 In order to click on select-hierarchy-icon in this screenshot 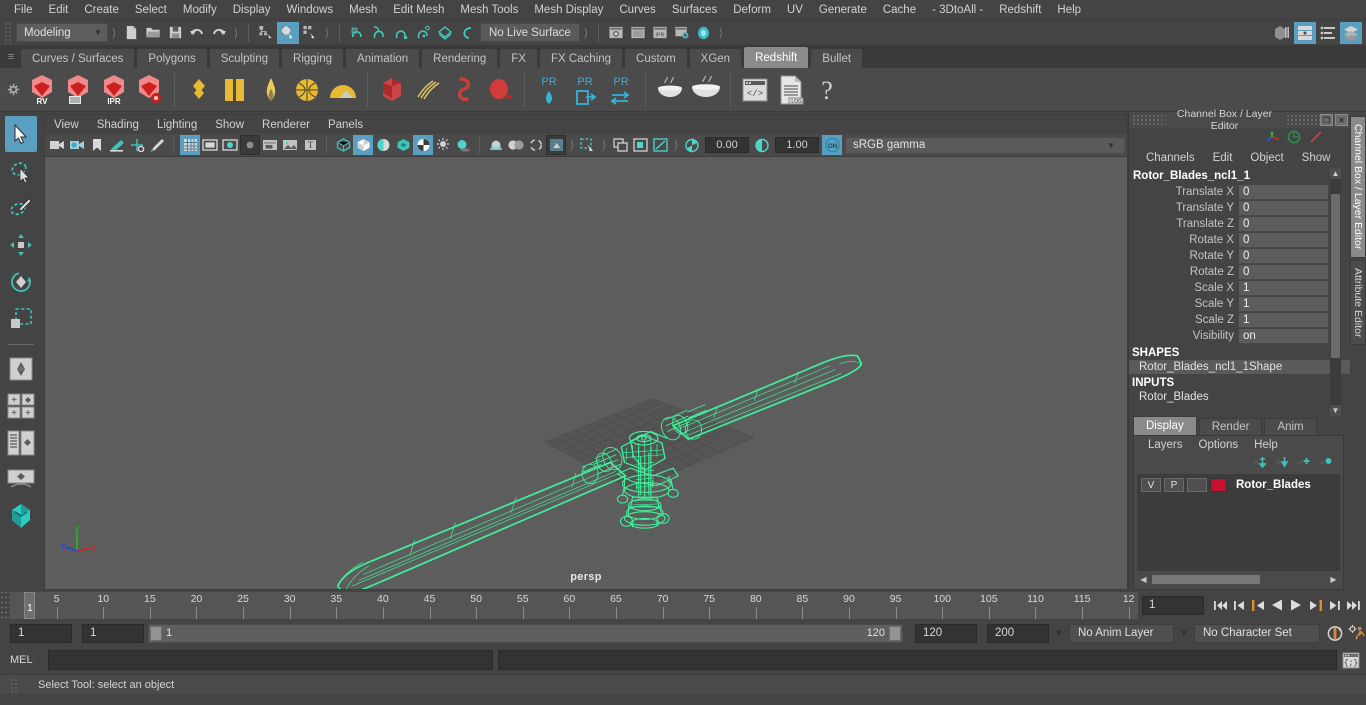, I will do `click(266, 33)`.